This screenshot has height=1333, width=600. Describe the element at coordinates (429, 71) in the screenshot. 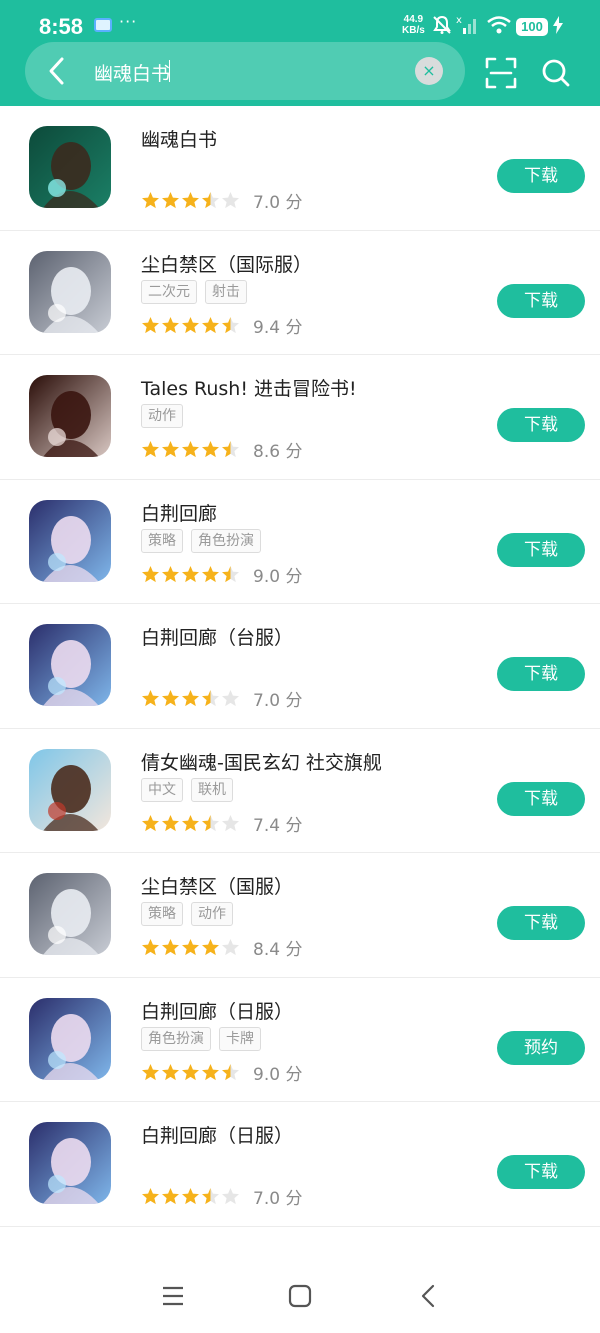

I see `clear-icon: ×` at that location.